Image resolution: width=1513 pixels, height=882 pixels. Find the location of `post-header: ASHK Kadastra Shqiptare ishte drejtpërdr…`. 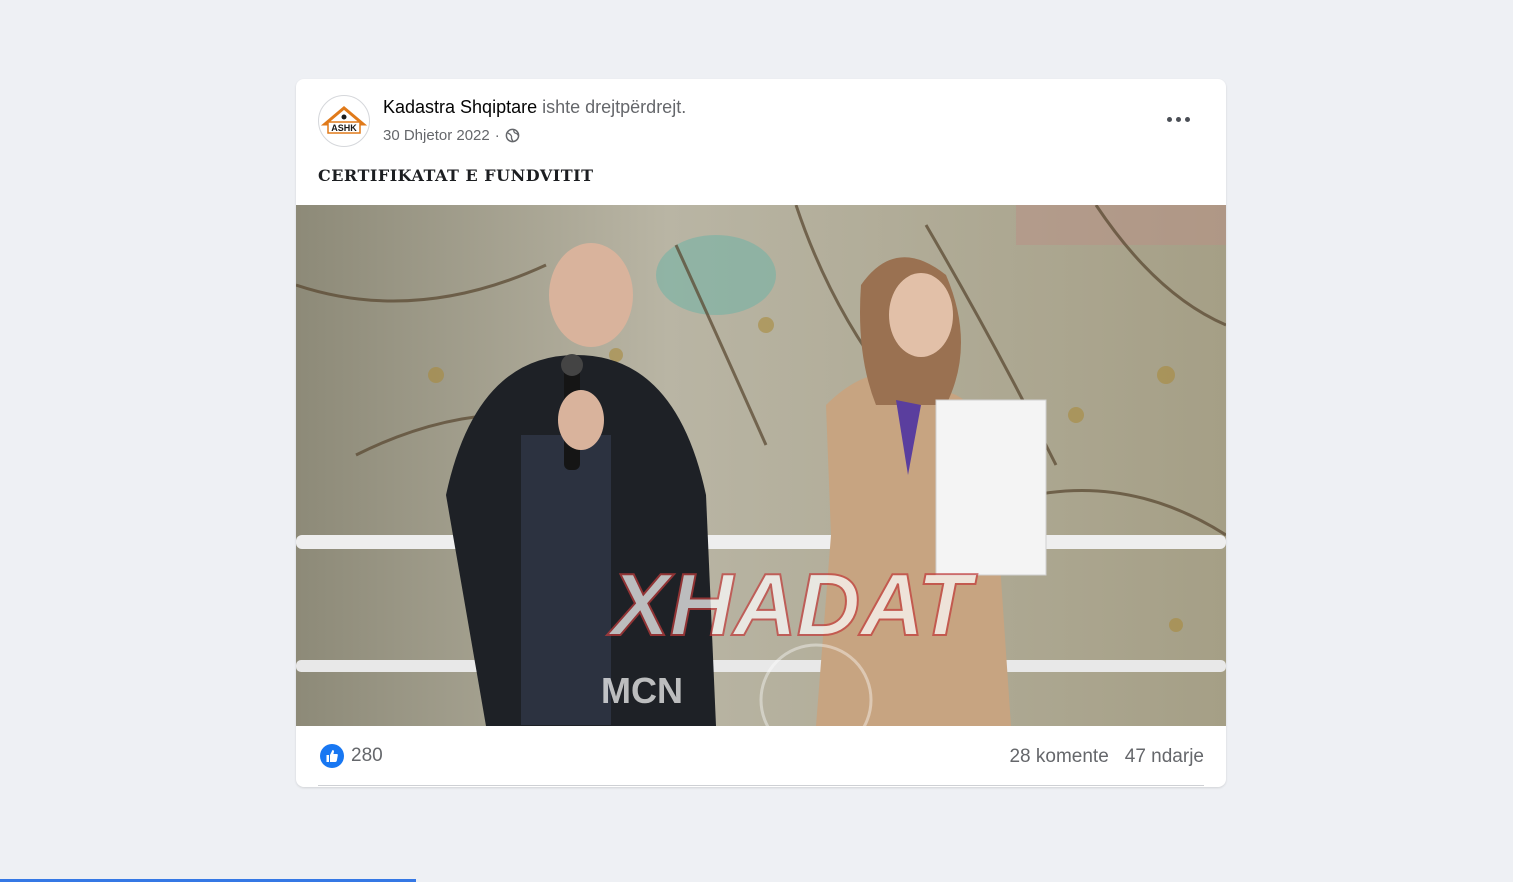

post-header: ASHK Kadastra Shqiptare ishte drejtpërdr… is located at coordinates (761, 119).